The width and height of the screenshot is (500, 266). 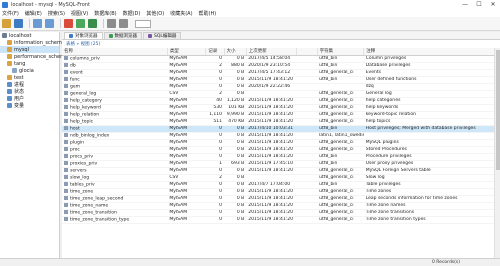 What do you see at coordinates (208, 13) in the screenshot?
I see `menu-item: 帮助(H)` at bounding box center [208, 13].